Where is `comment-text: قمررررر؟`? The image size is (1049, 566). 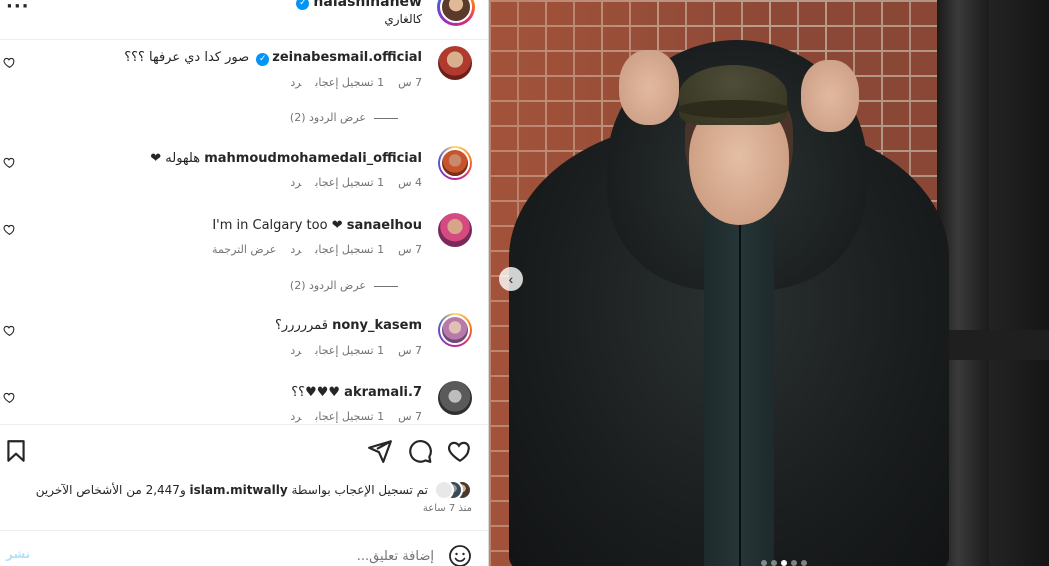 comment-text: قمررررر؟ is located at coordinates (301, 325).